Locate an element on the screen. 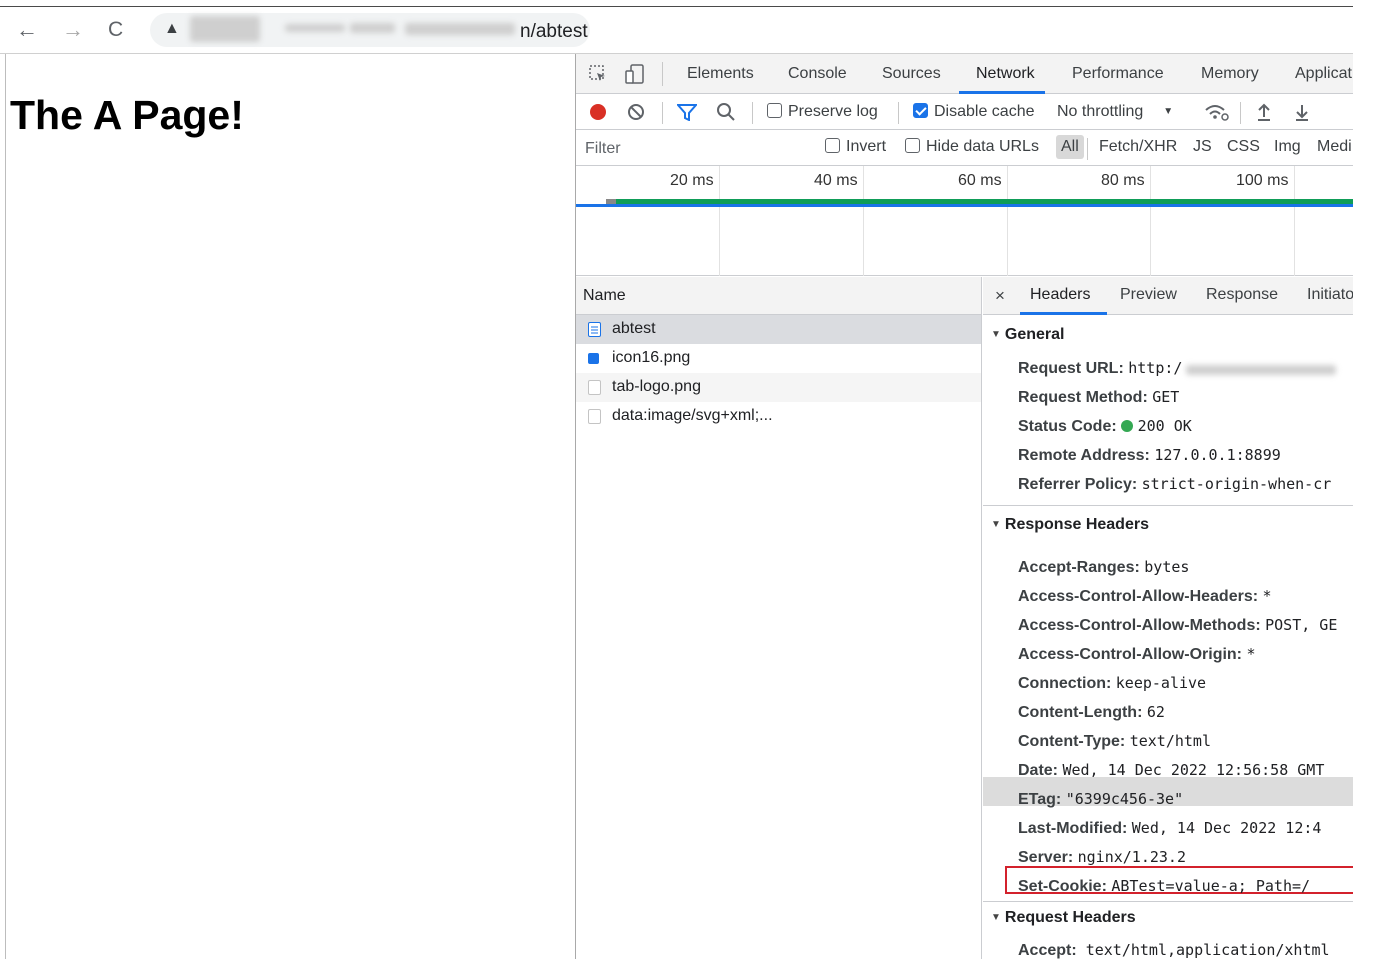  tab-preview: Preview is located at coordinates (1148, 295).